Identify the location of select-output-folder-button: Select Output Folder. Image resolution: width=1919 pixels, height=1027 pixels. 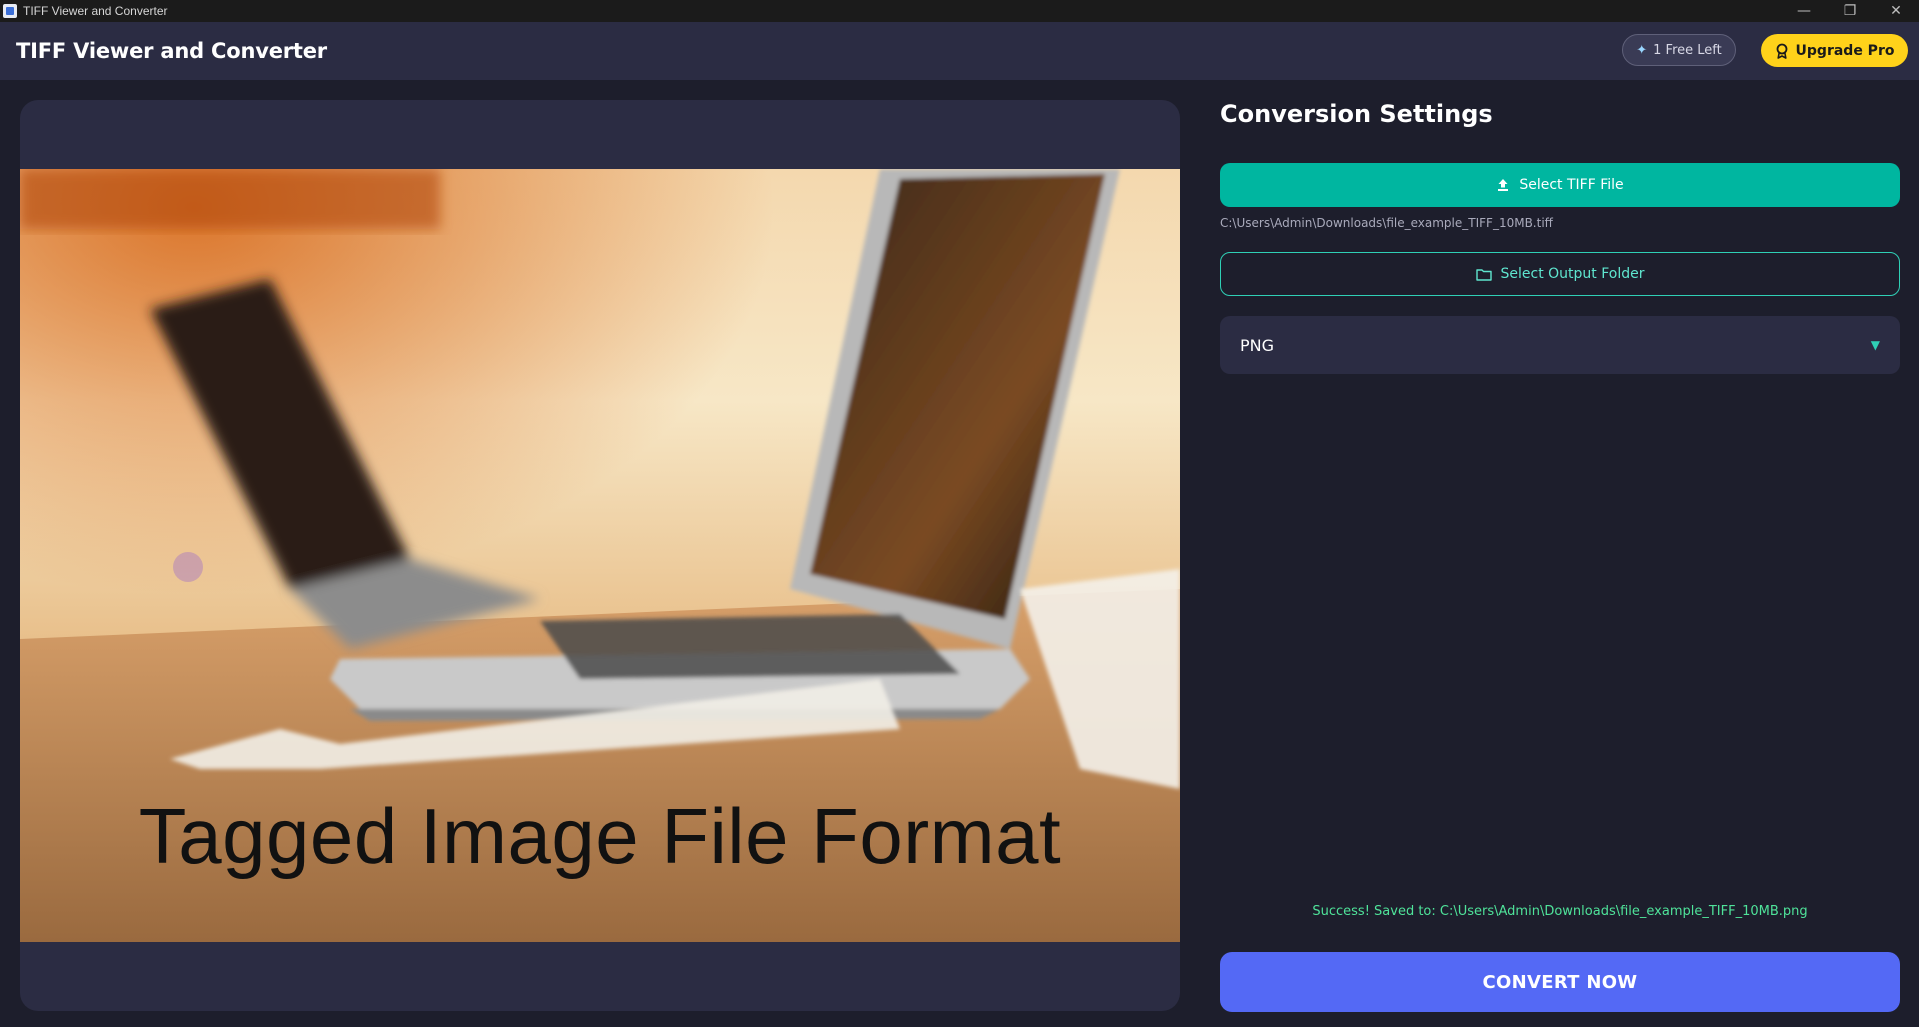
(1560, 274).